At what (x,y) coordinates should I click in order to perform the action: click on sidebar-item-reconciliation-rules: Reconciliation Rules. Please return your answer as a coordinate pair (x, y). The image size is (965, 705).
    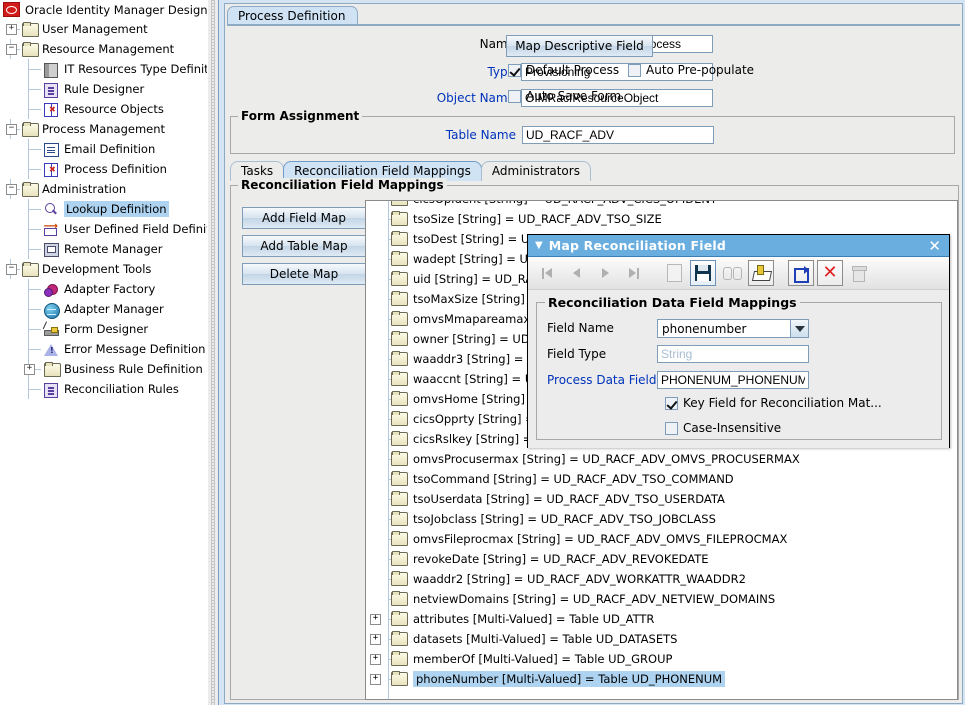
    Looking at the image, I should click on (103, 389).